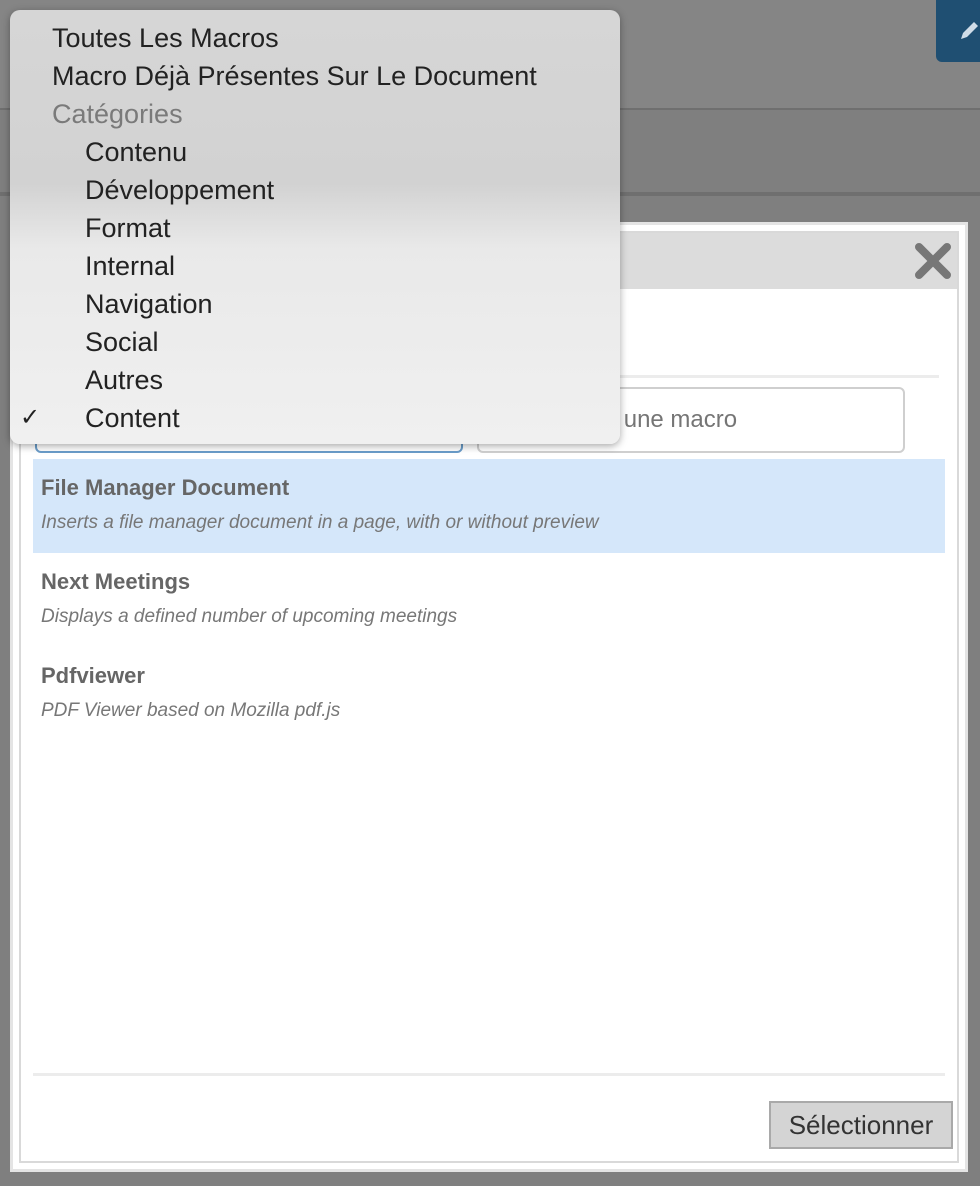 The image size is (980, 1186). Describe the element at coordinates (315, 38) in the screenshot. I see `dropdown-option-all-macros: Toutes Les Macros` at that location.